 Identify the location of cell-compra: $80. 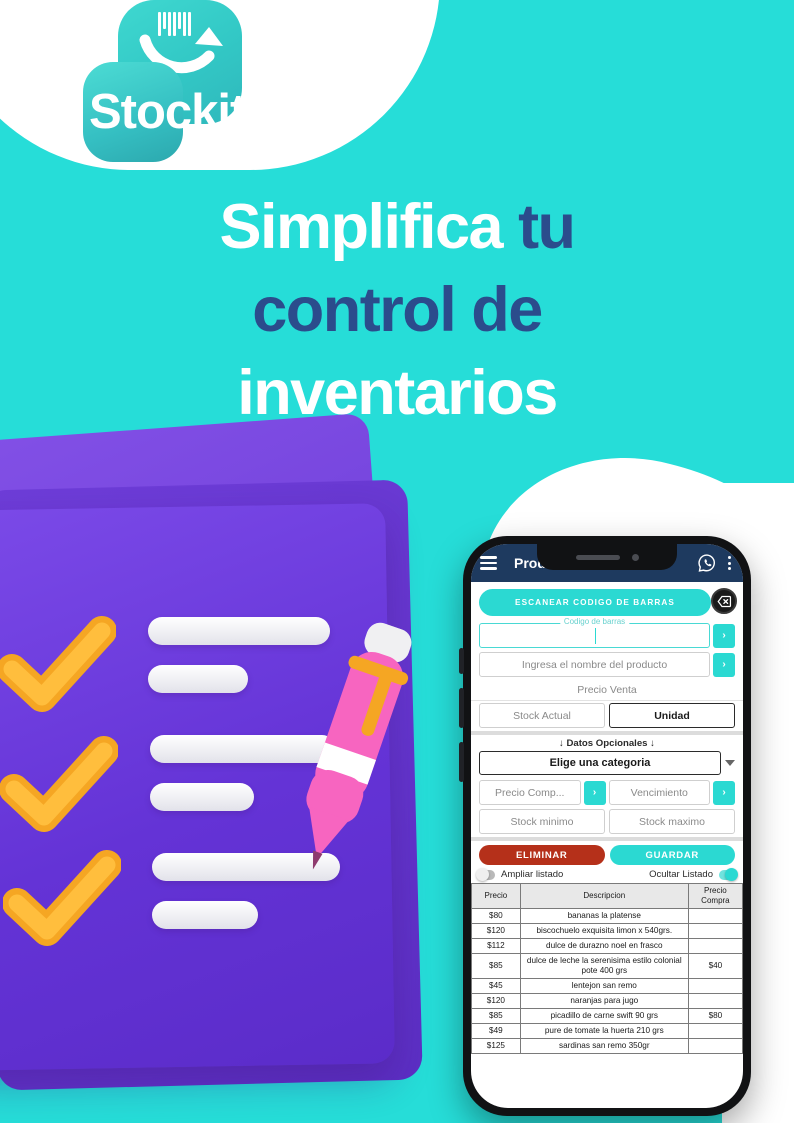
(715, 1015).